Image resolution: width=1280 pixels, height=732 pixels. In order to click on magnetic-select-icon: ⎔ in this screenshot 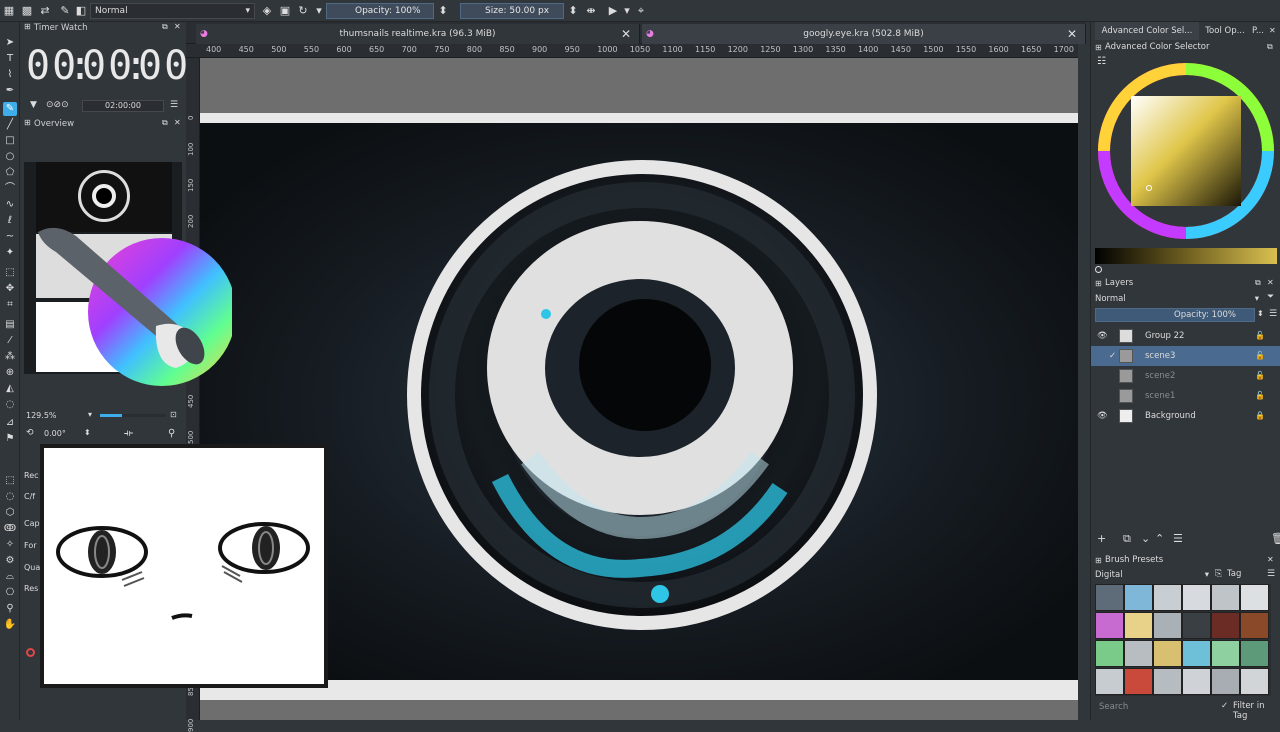, I will do `click(10, 593)`.